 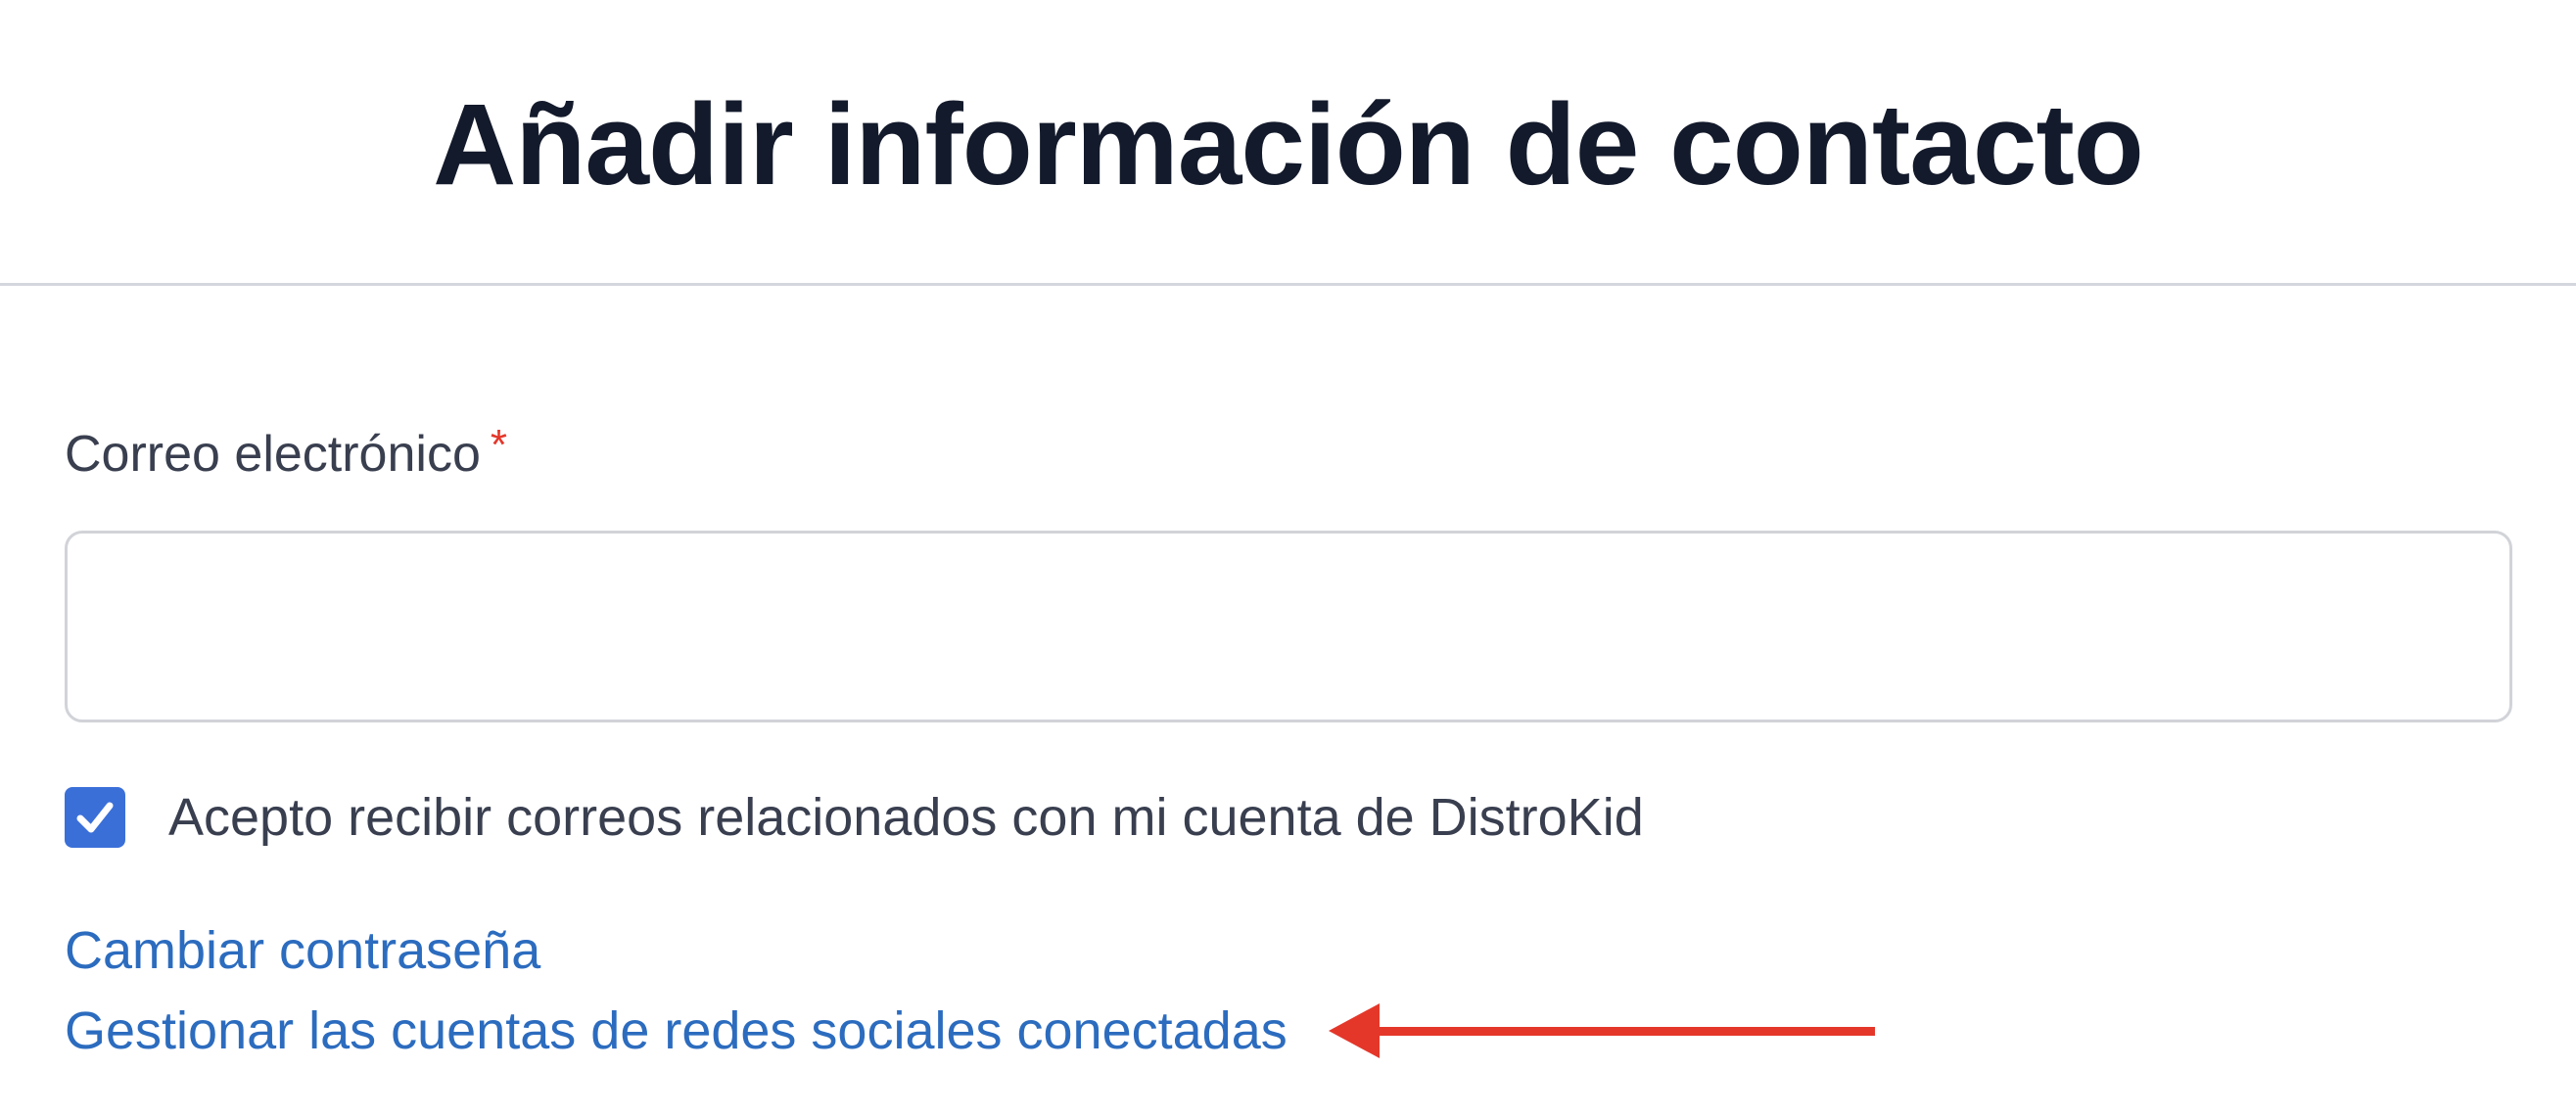 I want to click on consent-checkbox, so click(x=95, y=818).